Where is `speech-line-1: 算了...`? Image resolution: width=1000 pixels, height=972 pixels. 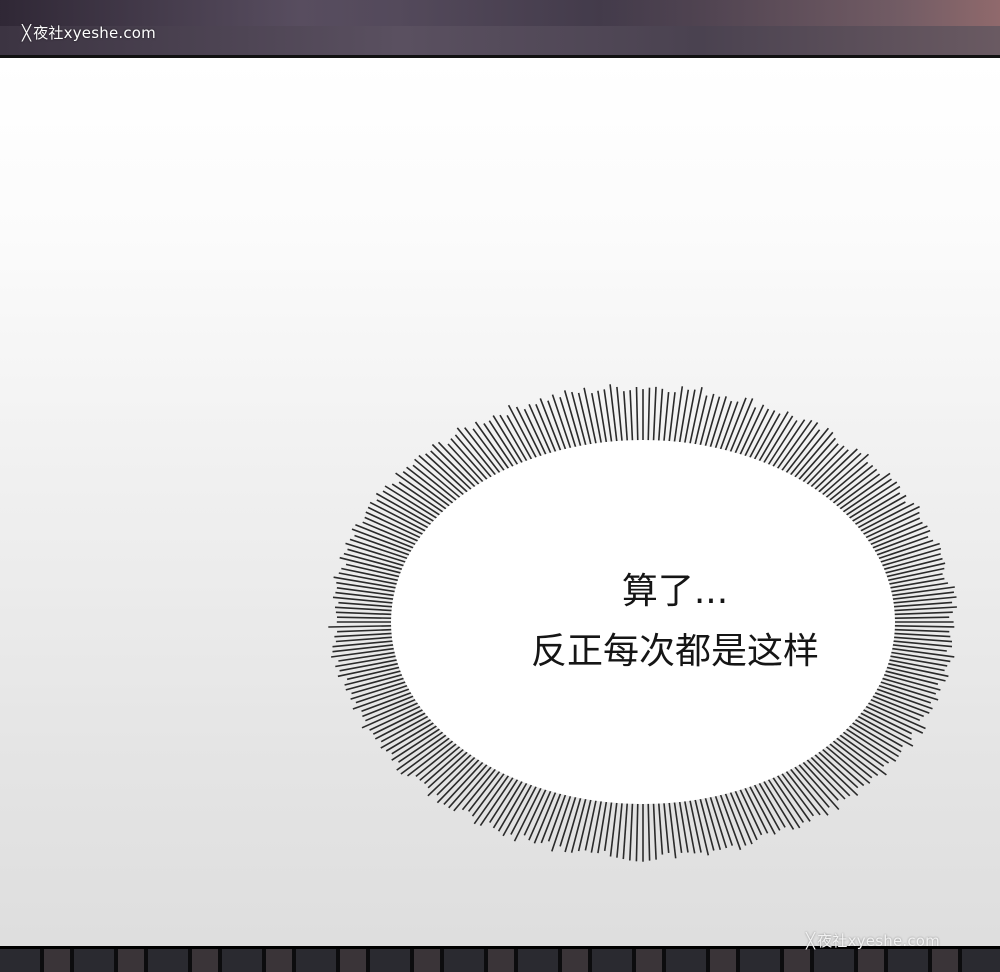
speech-line-1: 算了... is located at coordinates (675, 591).